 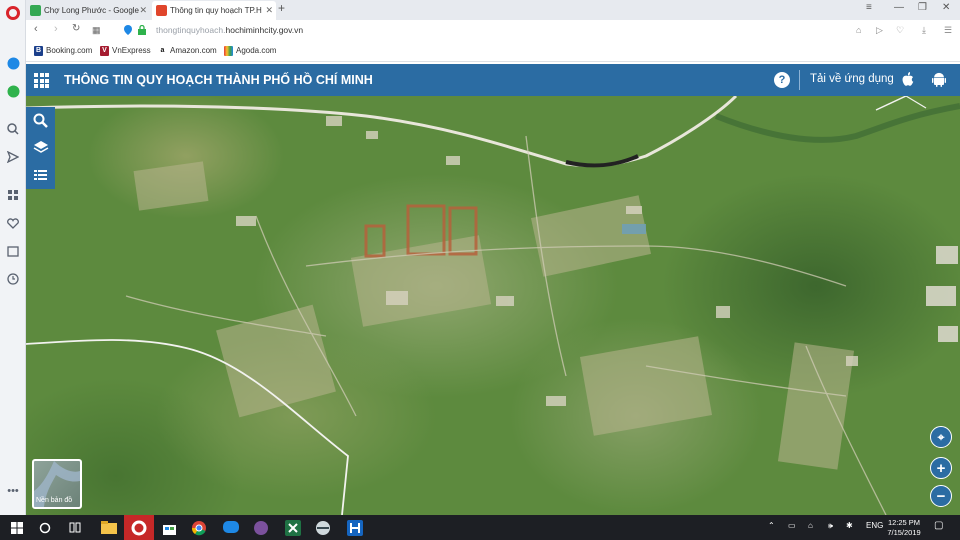 What do you see at coordinates (13, 279) in the screenshot?
I see `history-icon` at bounding box center [13, 279].